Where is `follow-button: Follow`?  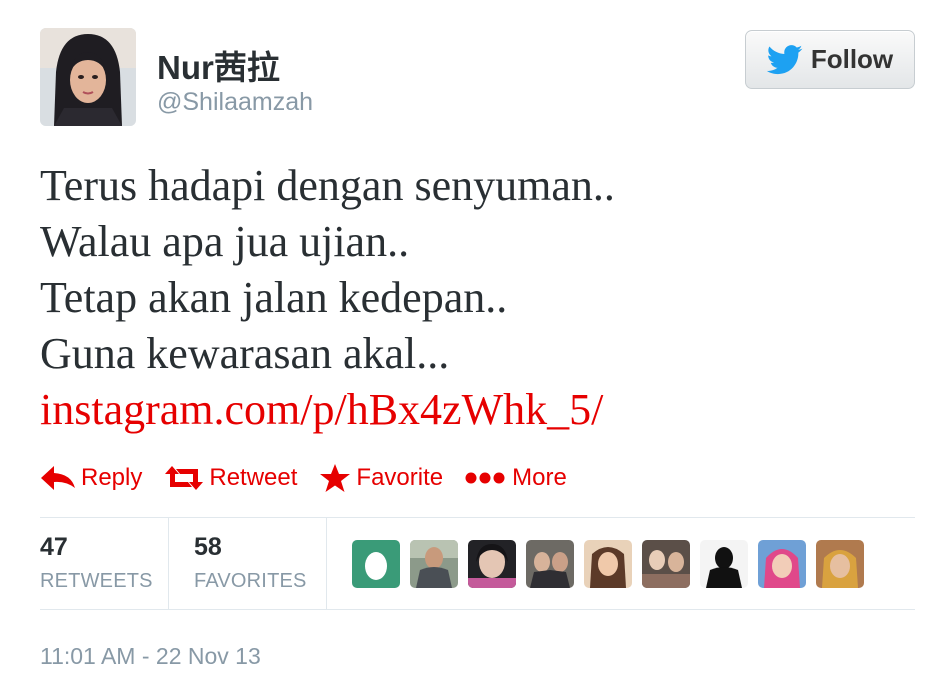 follow-button: Follow is located at coordinates (830, 59).